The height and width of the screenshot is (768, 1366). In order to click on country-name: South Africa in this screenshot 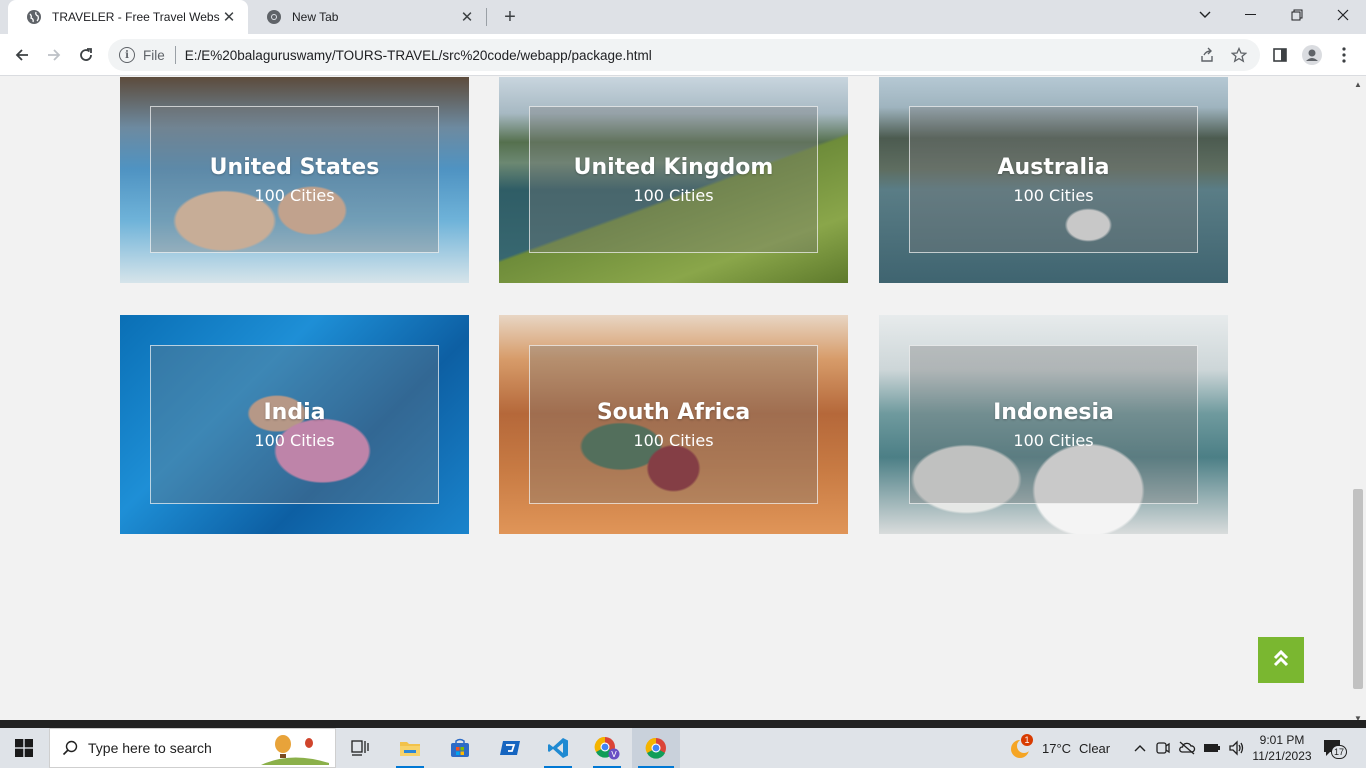, I will do `click(673, 412)`.